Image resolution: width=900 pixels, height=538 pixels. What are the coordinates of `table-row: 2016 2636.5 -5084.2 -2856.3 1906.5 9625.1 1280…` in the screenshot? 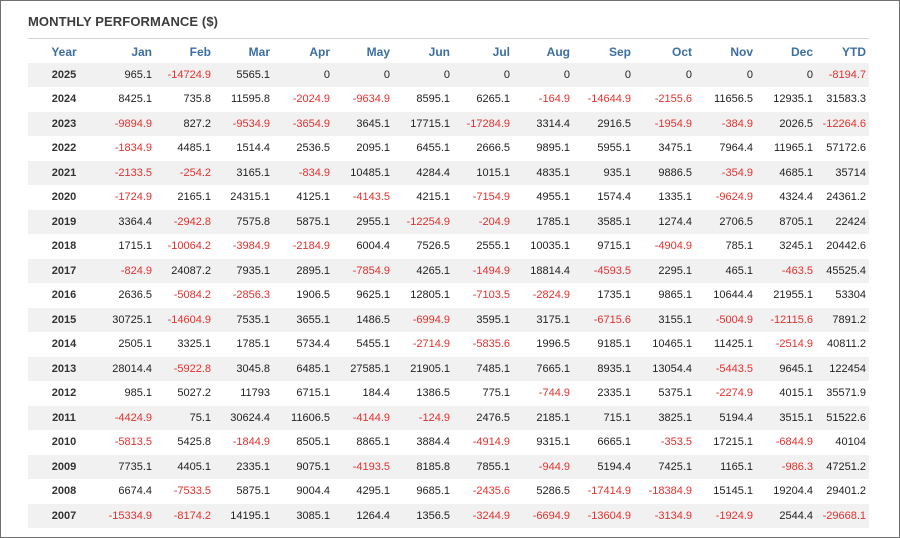 It's located at (448, 295).